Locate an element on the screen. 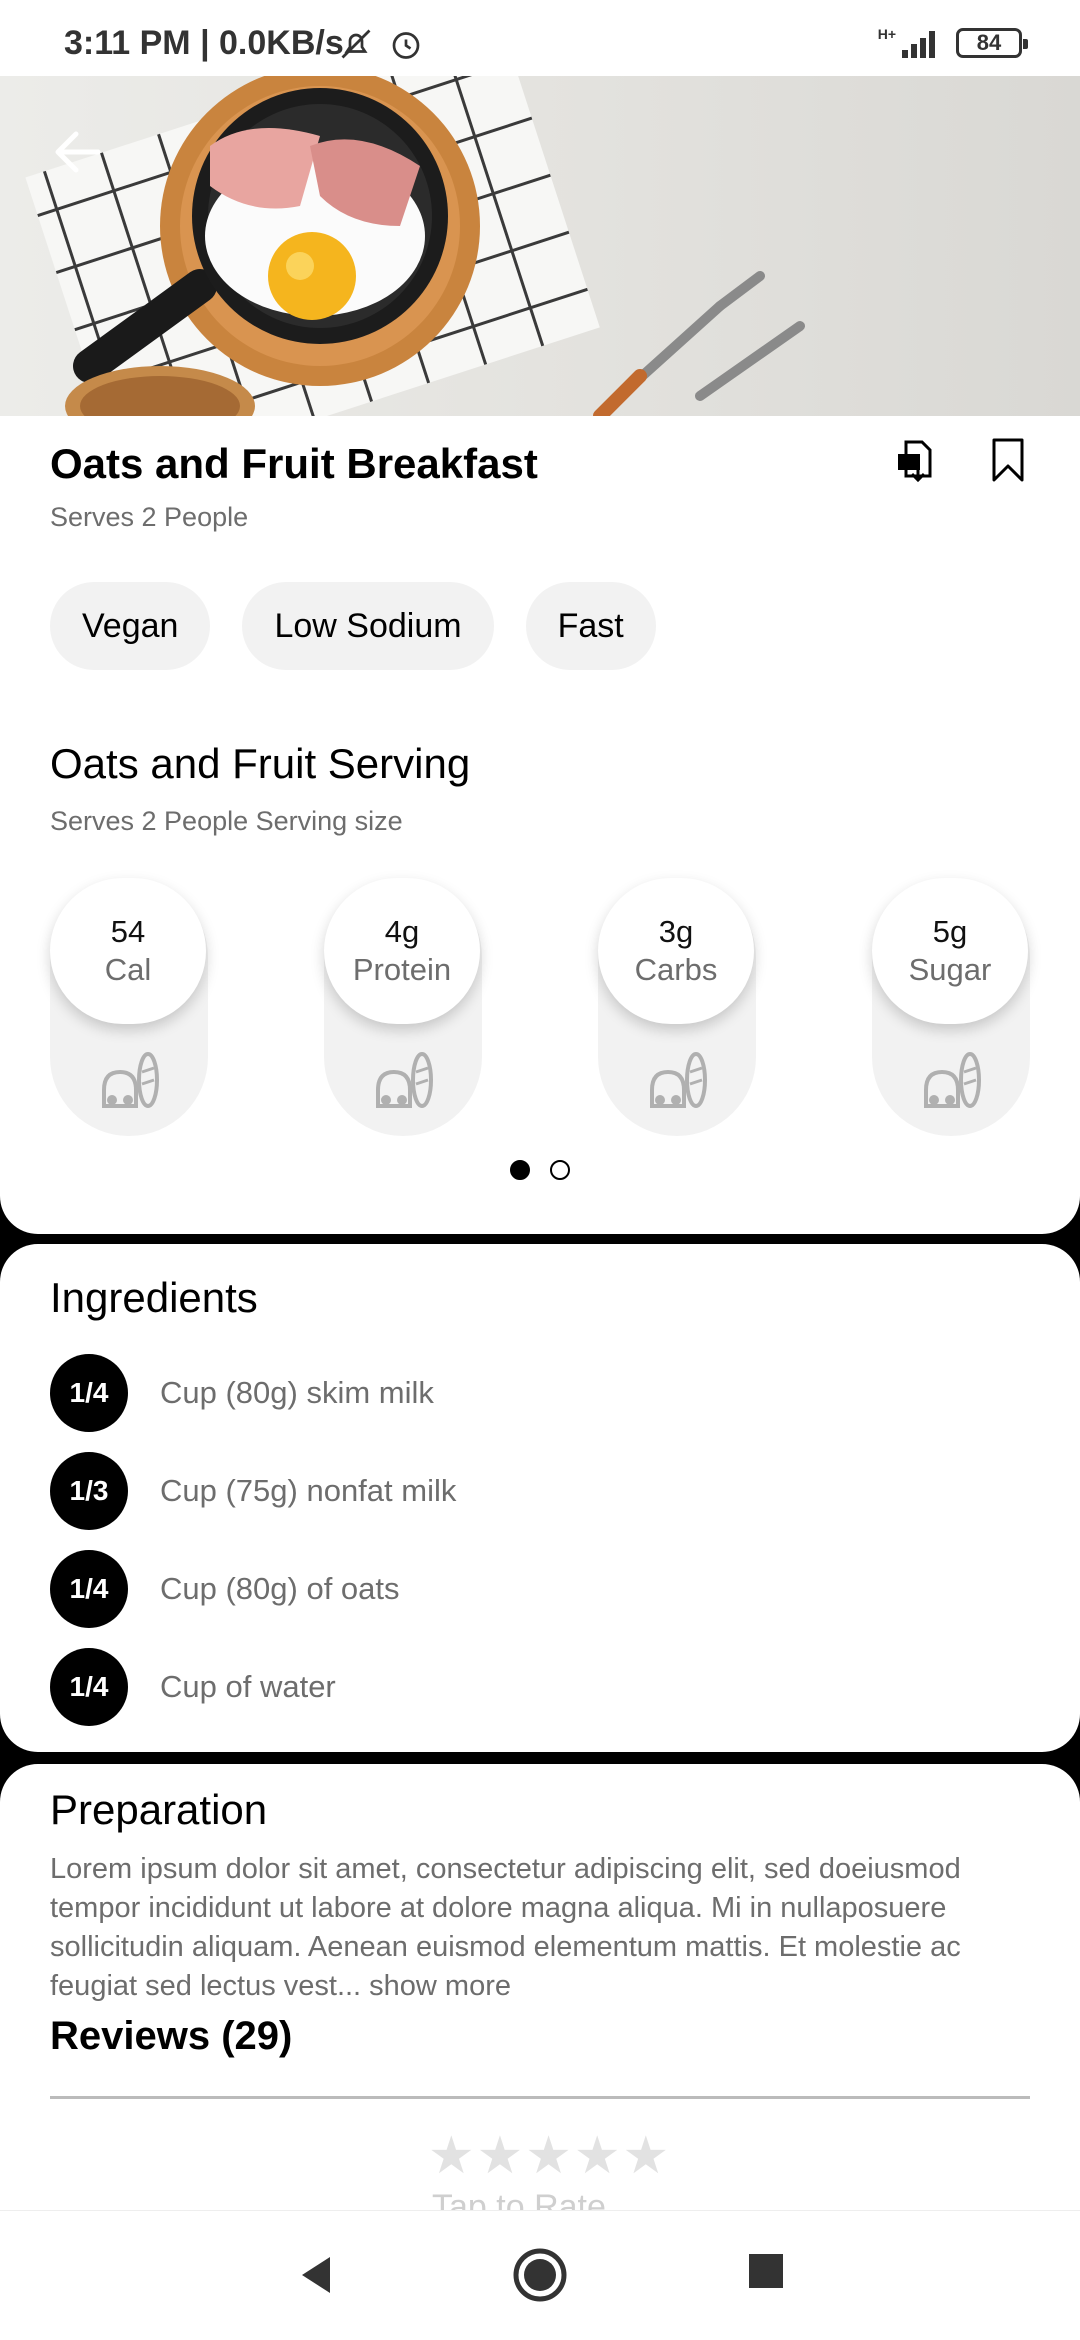  ingredient-quantity: 1/3 is located at coordinates (89, 1491).